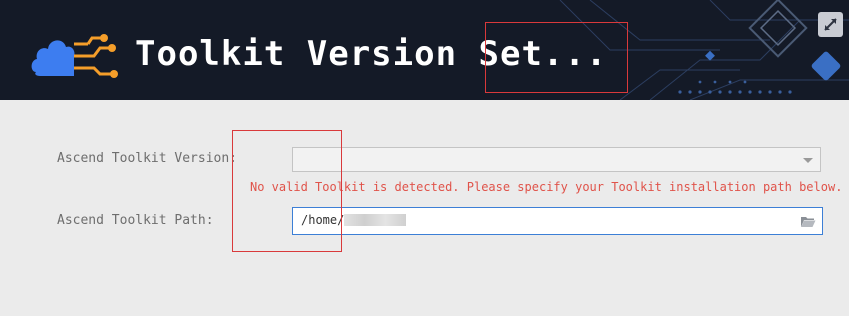 The image size is (849, 316). What do you see at coordinates (375, 220) in the screenshot?
I see `redacted-username` at bounding box center [375, 220].